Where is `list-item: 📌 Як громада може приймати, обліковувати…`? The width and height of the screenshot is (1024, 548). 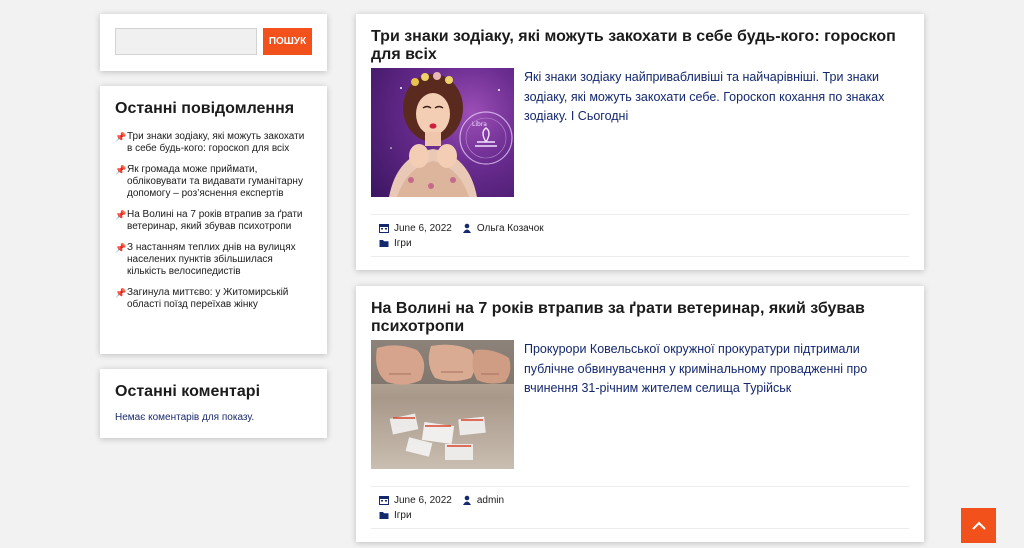 list-item: 📌 Як громада може приймати, обліковувати… is located at coordinates (213, 182).